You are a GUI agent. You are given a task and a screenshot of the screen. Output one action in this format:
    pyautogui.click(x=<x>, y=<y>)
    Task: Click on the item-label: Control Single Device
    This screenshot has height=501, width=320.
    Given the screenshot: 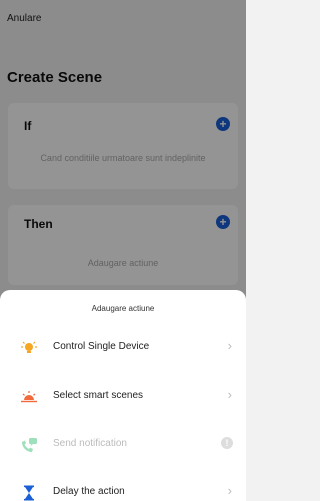 What is the action you would take?
    pyautogui.click(x=101, y=346)
    